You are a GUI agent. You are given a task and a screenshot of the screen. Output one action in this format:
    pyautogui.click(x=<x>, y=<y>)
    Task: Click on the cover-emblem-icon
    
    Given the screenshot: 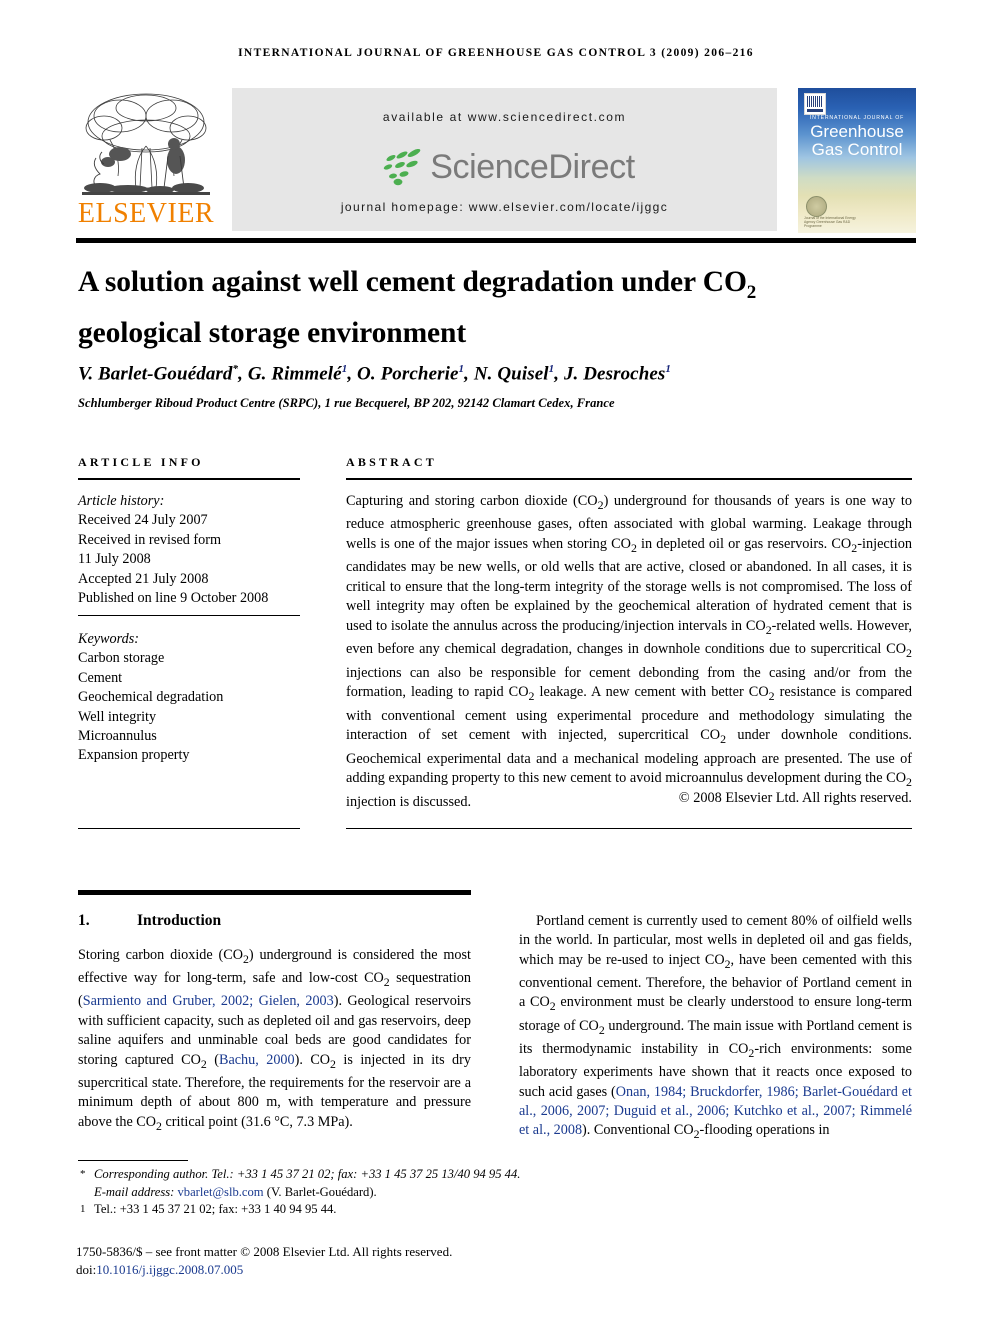 What is the action you would take?
    pyautogui.click(x=816, y=206)
    